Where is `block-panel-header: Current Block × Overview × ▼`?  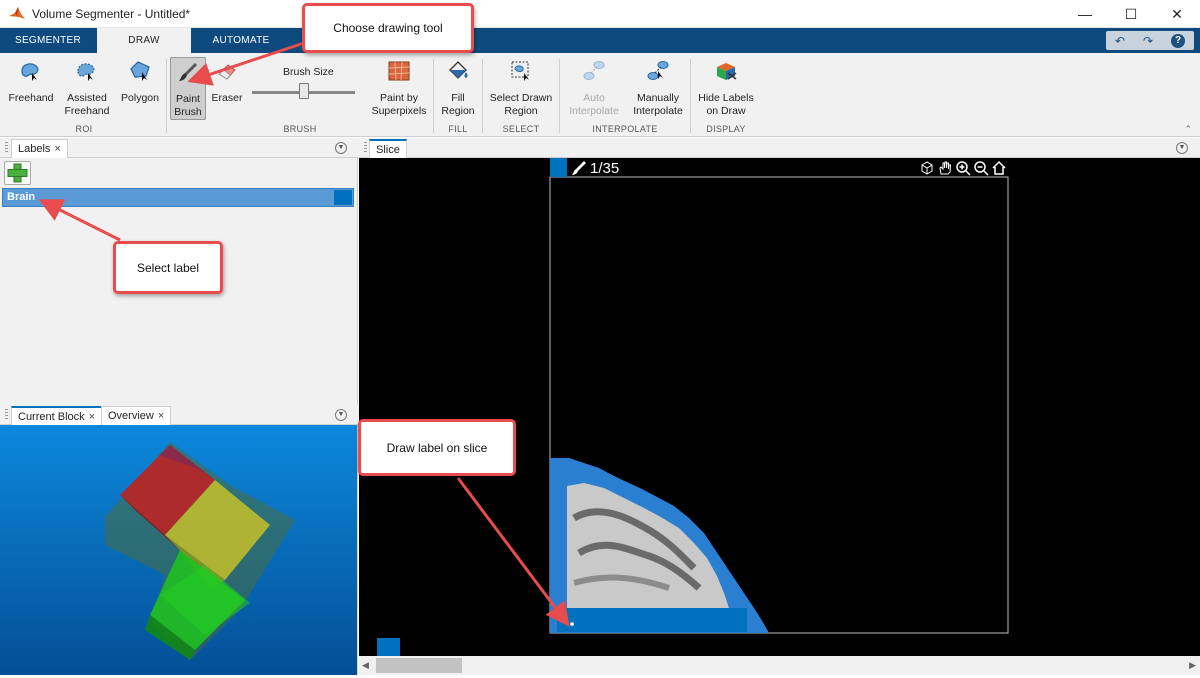 block-panel-header: Current Block × Overview × ▼ is located at coordinates (179, 415).